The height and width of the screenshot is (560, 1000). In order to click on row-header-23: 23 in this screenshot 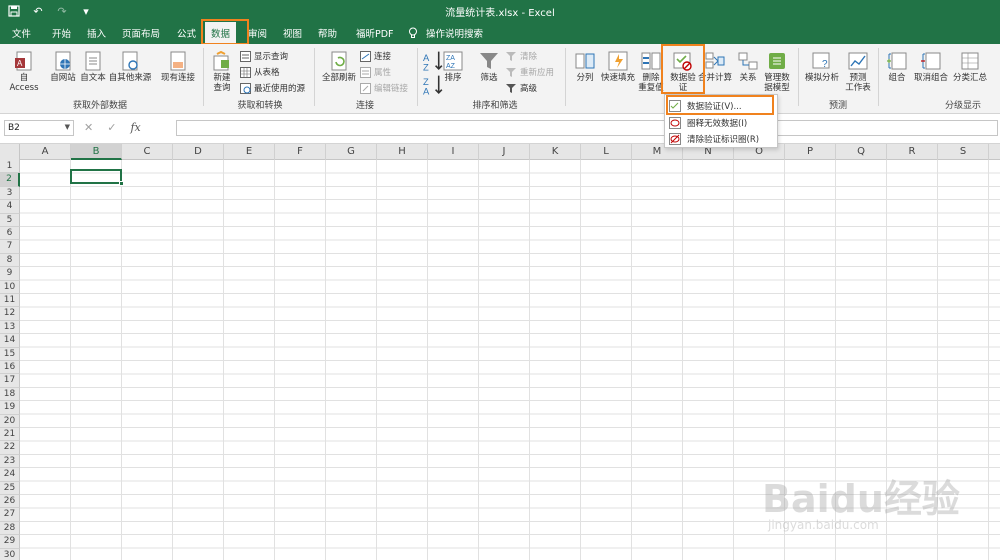, I will do `click(10, 461)`.